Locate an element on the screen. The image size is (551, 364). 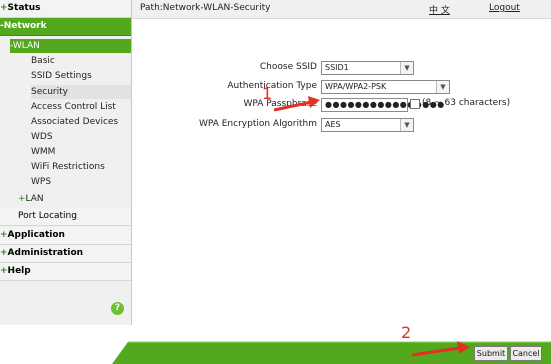
wpa-encryption-label: WPA Encryption Algorithm is located at coordinates (257, 124).